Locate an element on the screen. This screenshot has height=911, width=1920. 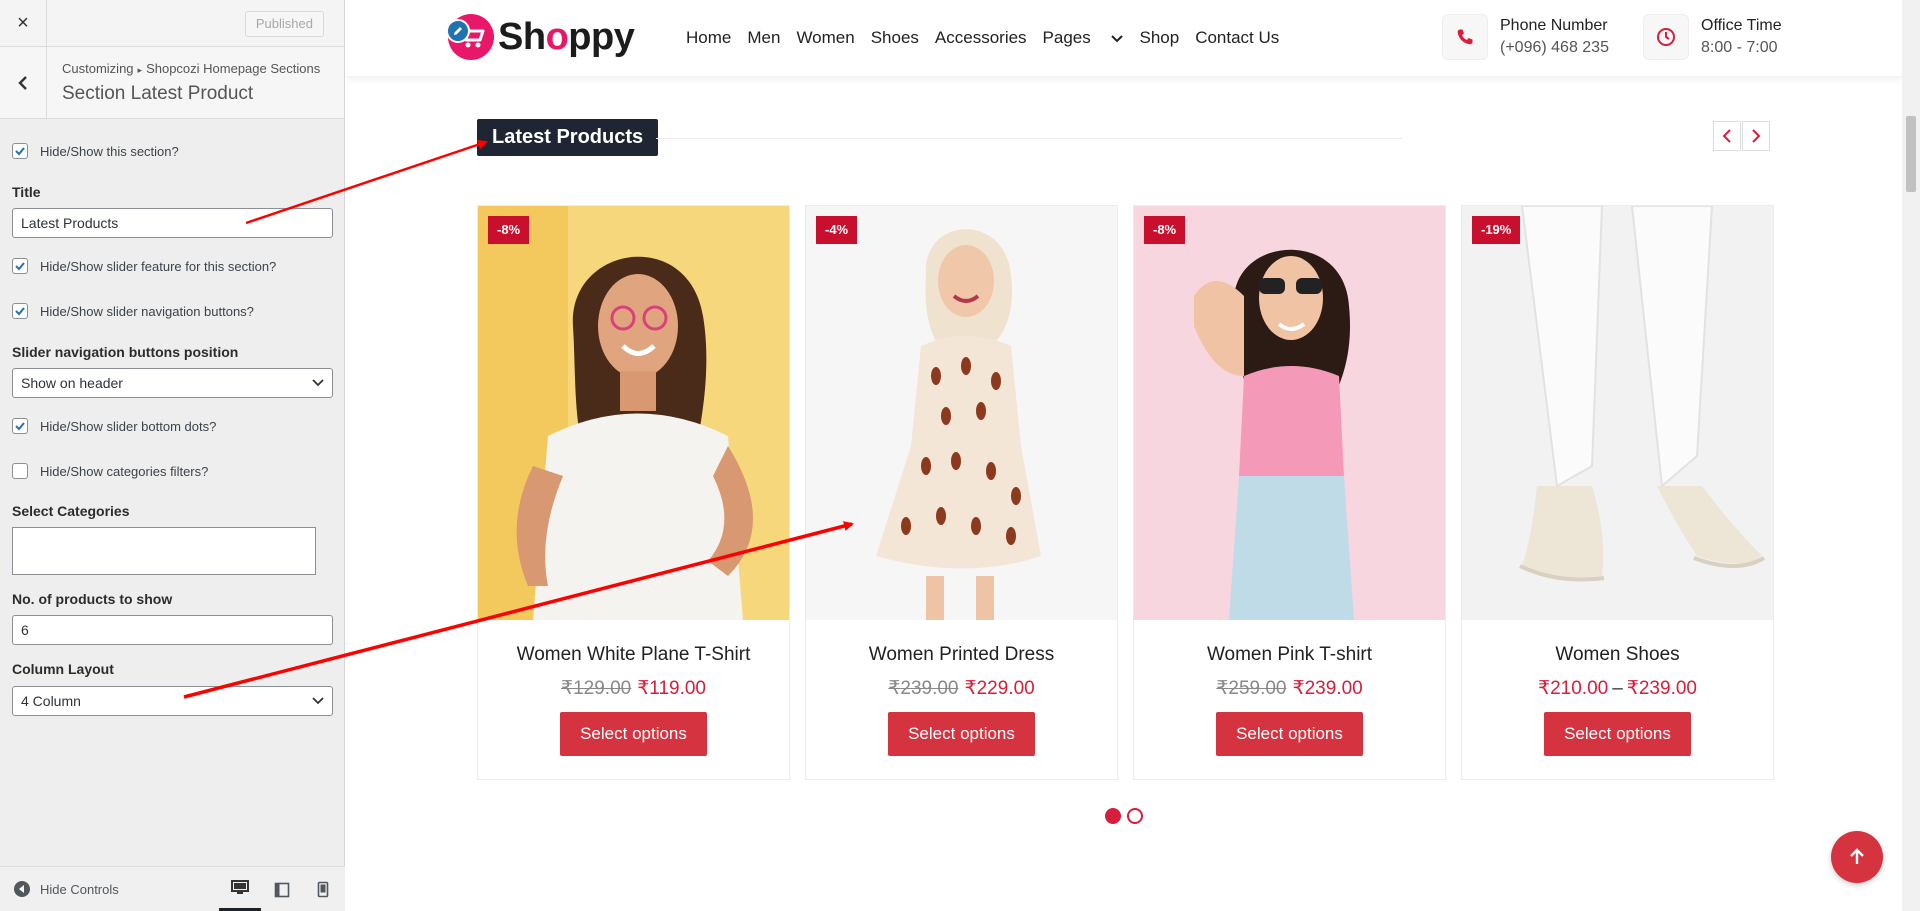
nav-position-value: Show on header is located at coordinates (72, 383).